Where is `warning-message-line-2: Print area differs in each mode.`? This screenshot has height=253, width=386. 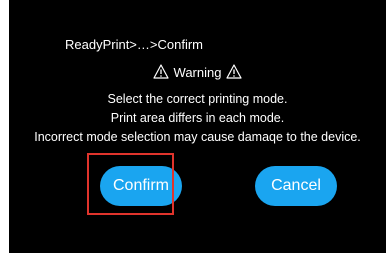
warning-message-line-2: Print area differs in each mode. is located at coordinates (197, 118).